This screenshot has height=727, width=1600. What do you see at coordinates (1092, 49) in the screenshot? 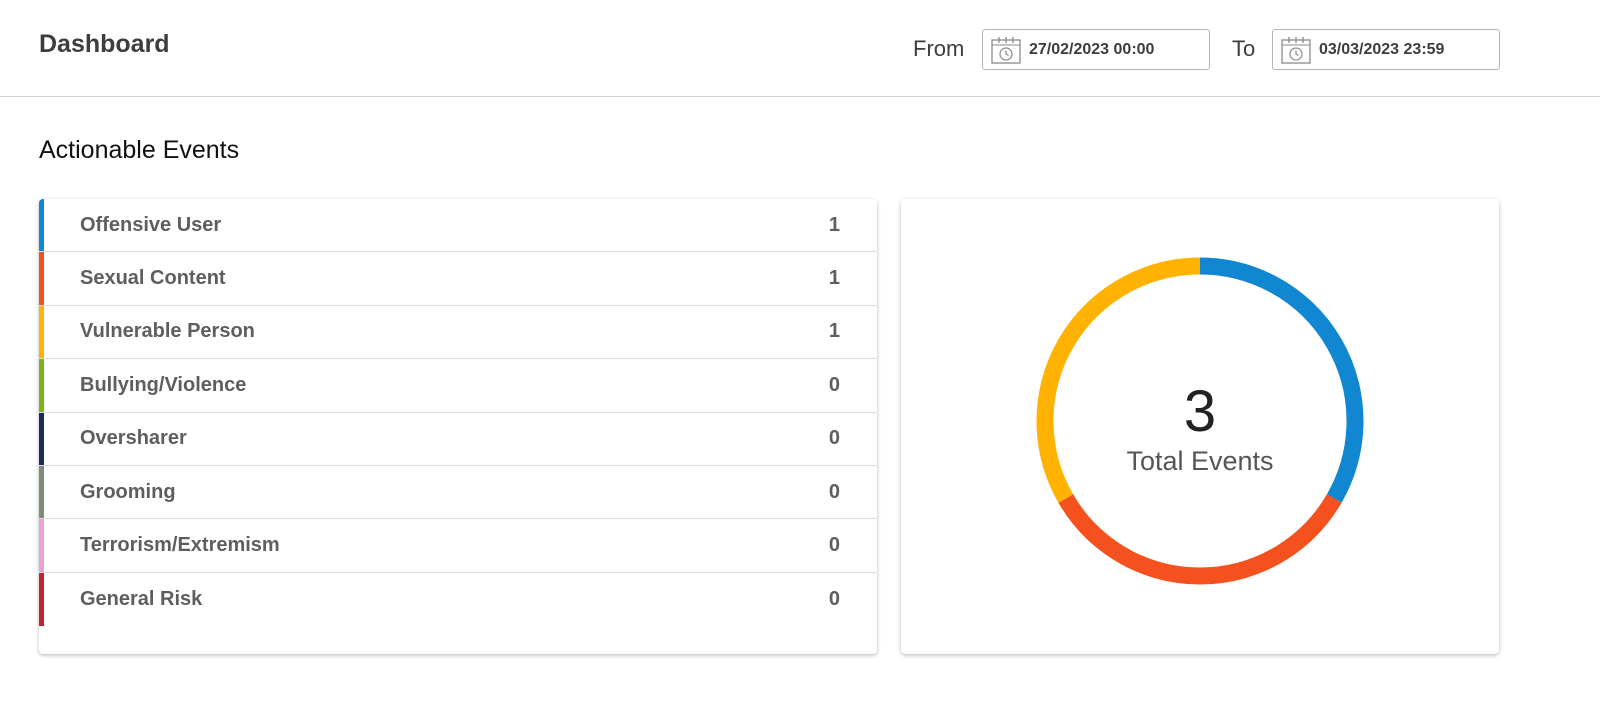
I see `from-date-value: 27/02/2023 00:00` at bounding box center [1092, 49].